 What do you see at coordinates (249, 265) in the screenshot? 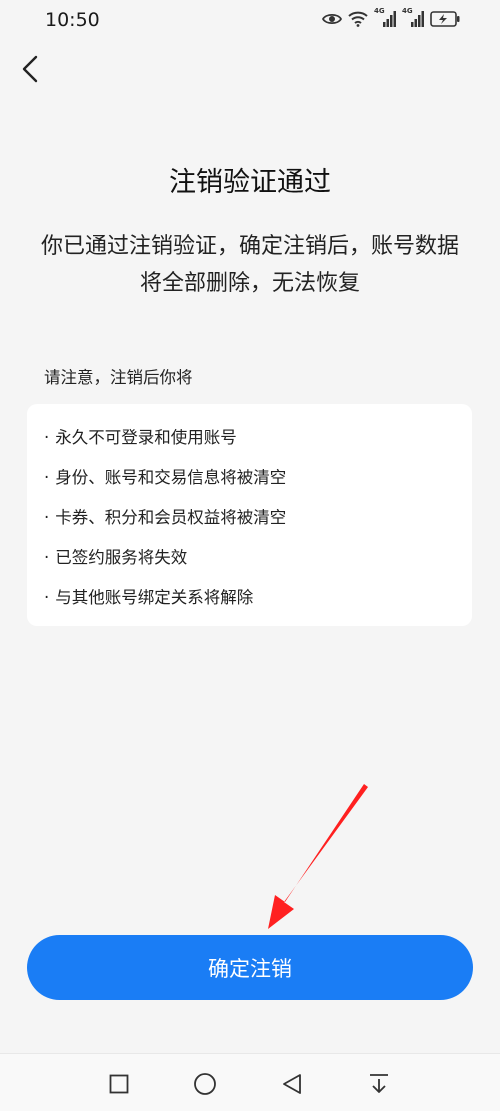
I see `page-subtitle: 你已通过注销验证，确定注销后，账号数据将全部删除，无法恢复` at bounding box center [249, 265].